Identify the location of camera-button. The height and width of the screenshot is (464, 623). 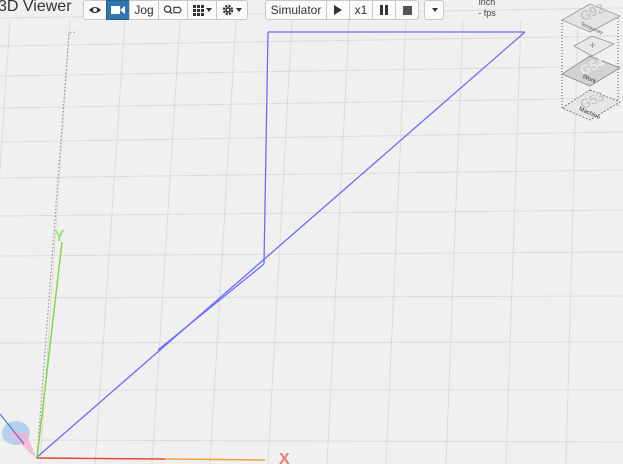
(118, 10).